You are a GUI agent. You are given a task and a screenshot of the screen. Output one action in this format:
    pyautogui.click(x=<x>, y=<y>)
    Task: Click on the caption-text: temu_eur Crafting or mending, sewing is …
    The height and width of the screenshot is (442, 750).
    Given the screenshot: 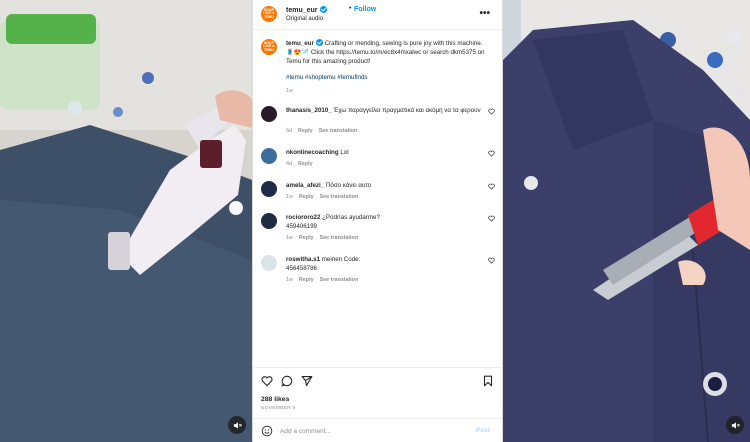 What is the action you would take?
    pyautogui.click(x=388, y=52)
    